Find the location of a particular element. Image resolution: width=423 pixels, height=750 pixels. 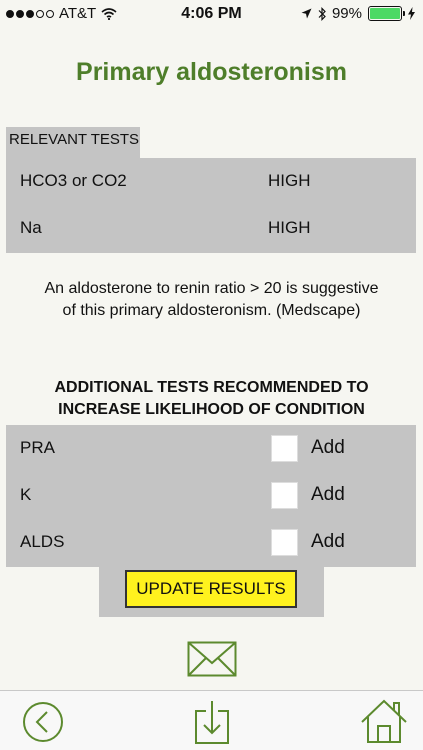

test-name: ALDS is located at coordinates (42, 541).